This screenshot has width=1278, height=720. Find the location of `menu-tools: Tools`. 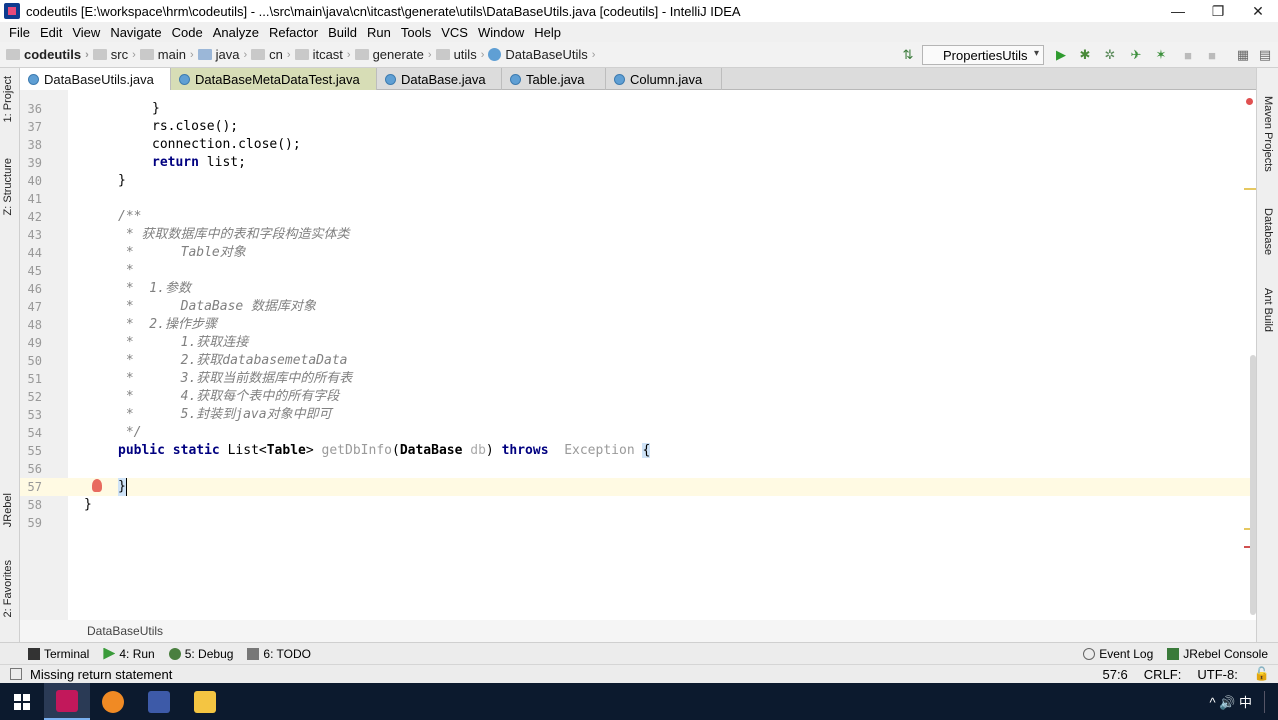

menu-tools: Tools is located at coordinates (416, 32).